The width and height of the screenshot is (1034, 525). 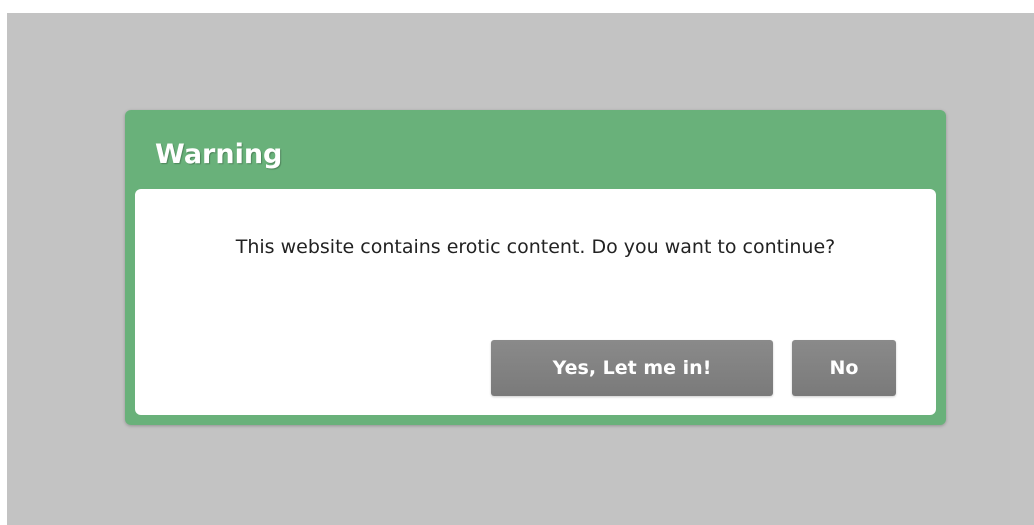 I want to click on no-button: No, so click(x=844, y=368).